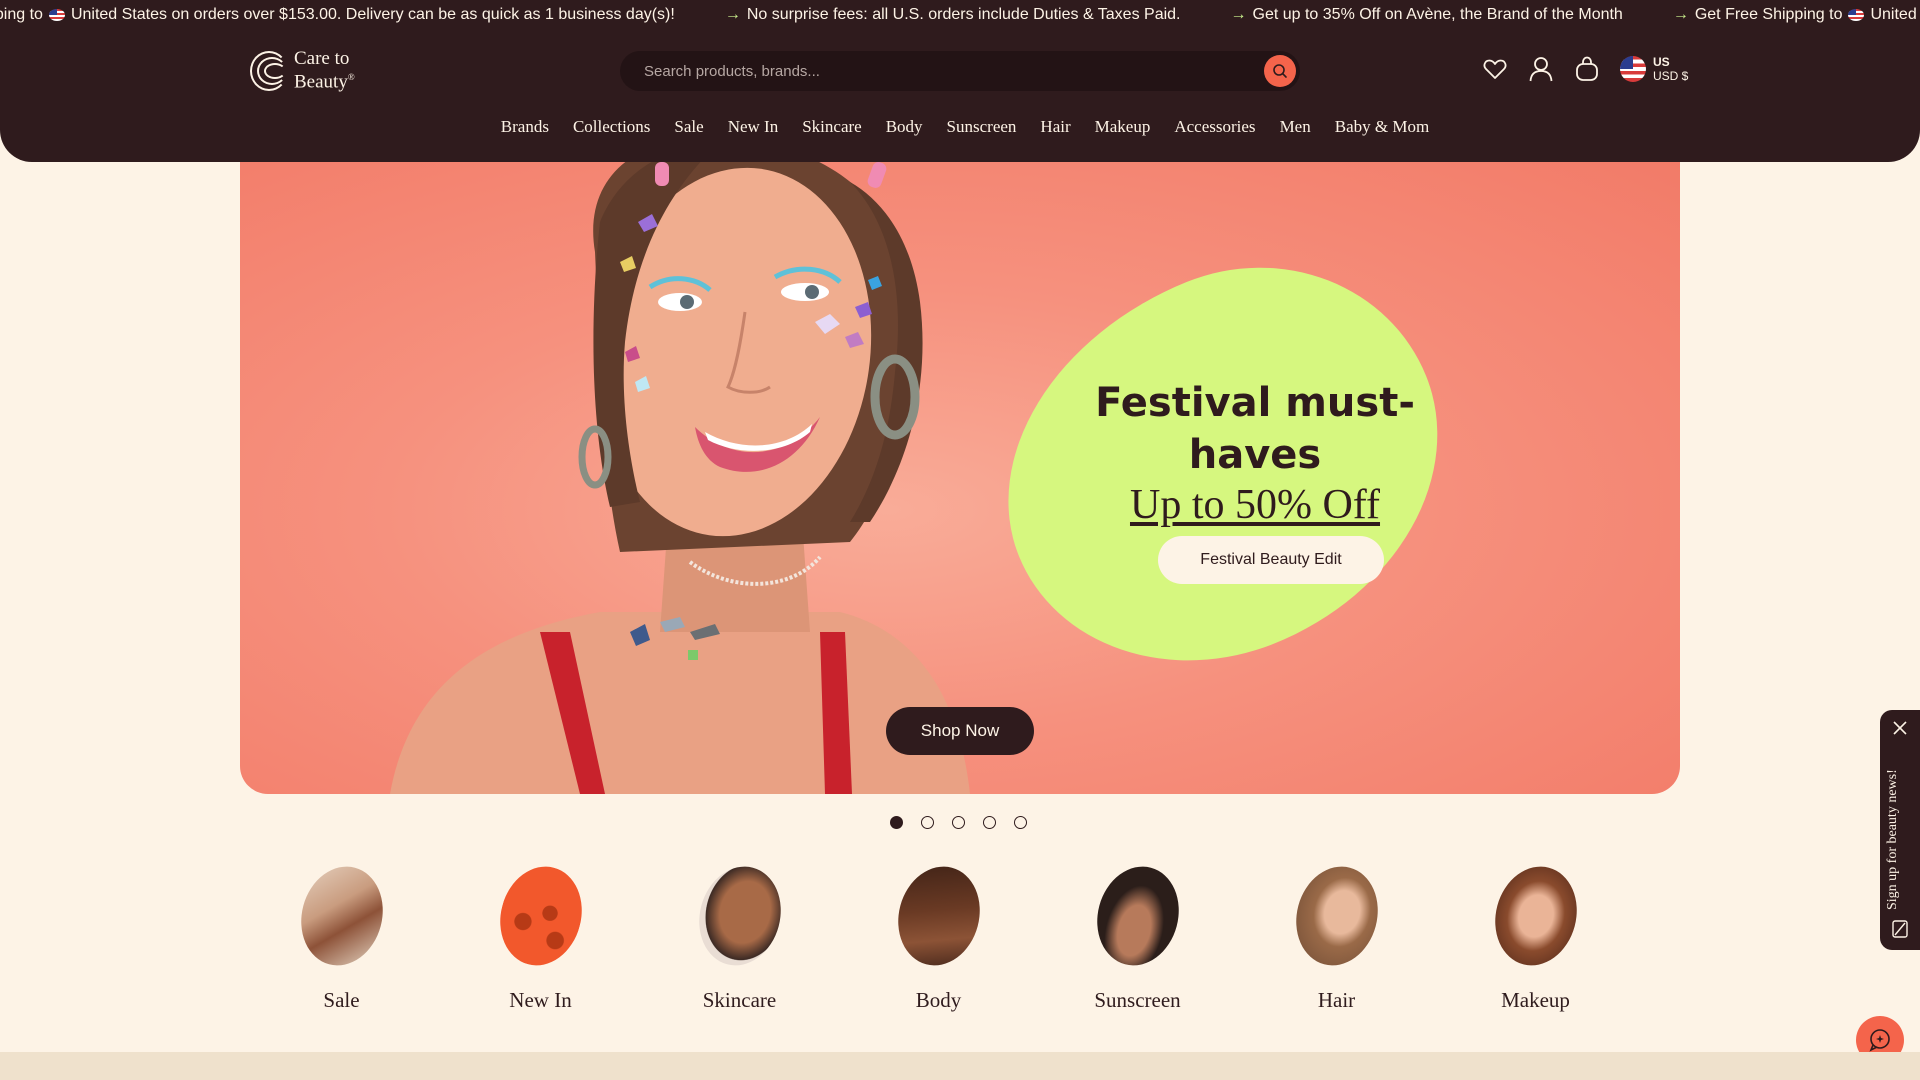 This screenshot has width=1920, height=1080. What do you see at coordinates (341, 916) in the screenshot?
I see `category-sale-image` at bounding box center [341, 916].